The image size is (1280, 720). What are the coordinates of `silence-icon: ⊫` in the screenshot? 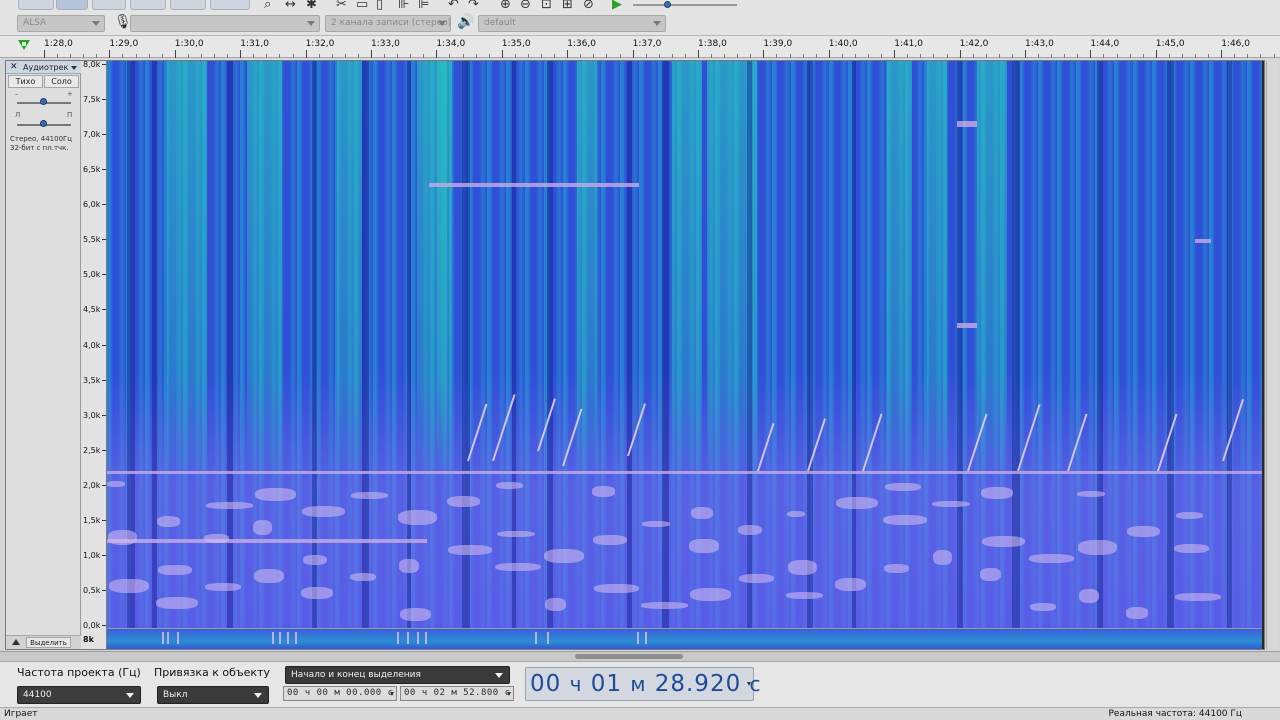 It's located at (423, 6).